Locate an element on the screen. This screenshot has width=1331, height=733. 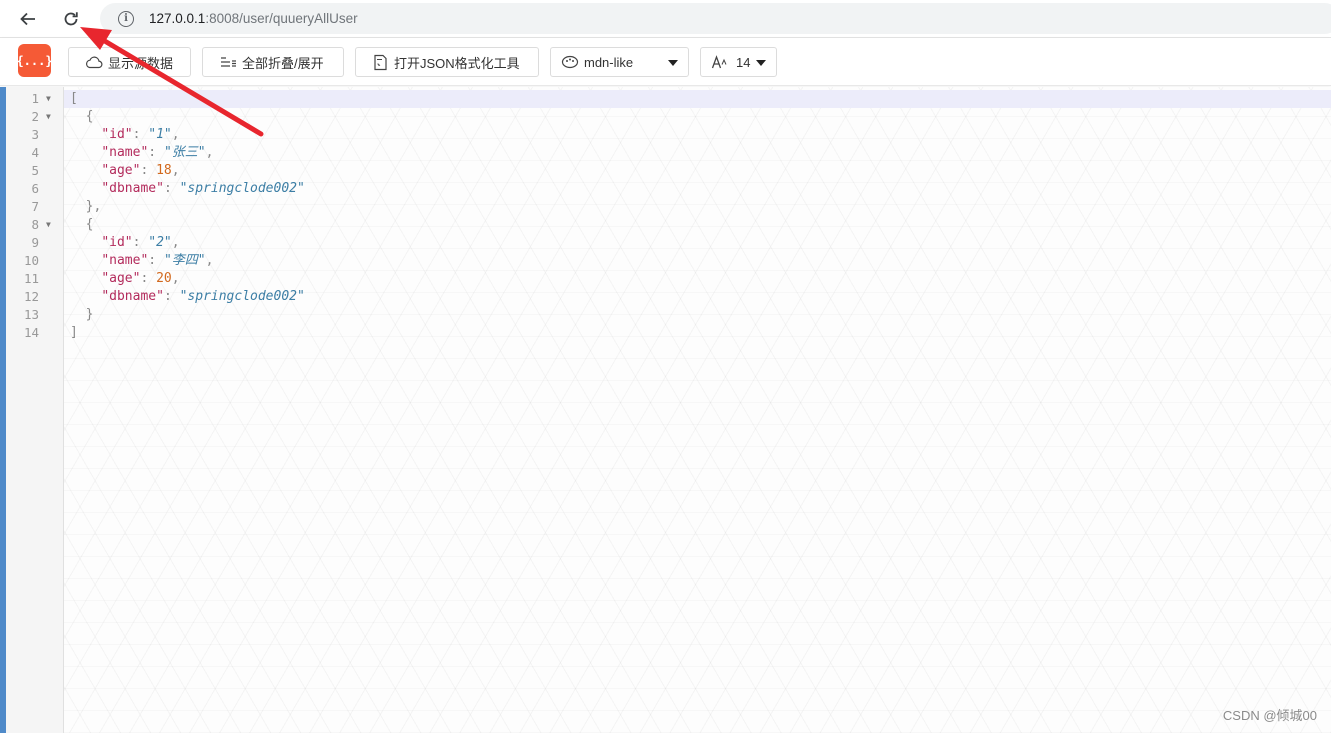
info-icon: i is located at coordinates (126, 18).